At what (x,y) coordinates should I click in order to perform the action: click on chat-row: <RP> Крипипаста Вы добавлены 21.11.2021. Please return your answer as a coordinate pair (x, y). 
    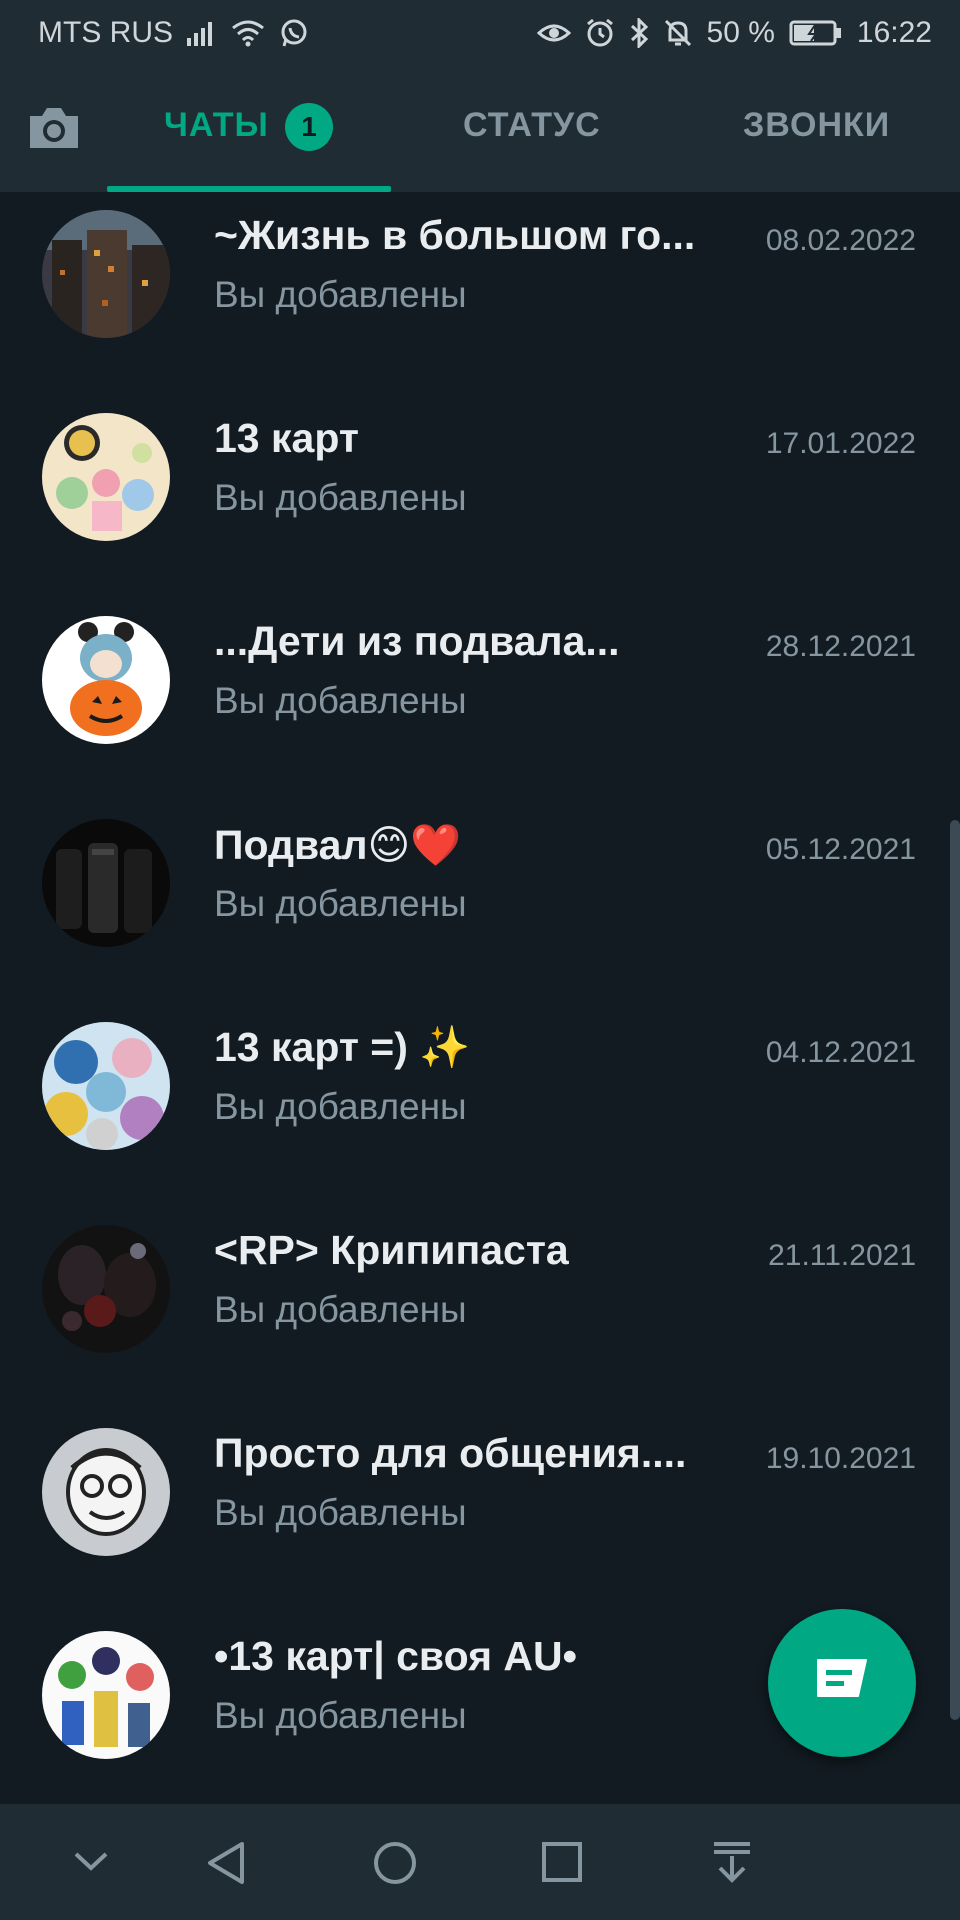
    Looking at the image, I should click on (480, 1308).